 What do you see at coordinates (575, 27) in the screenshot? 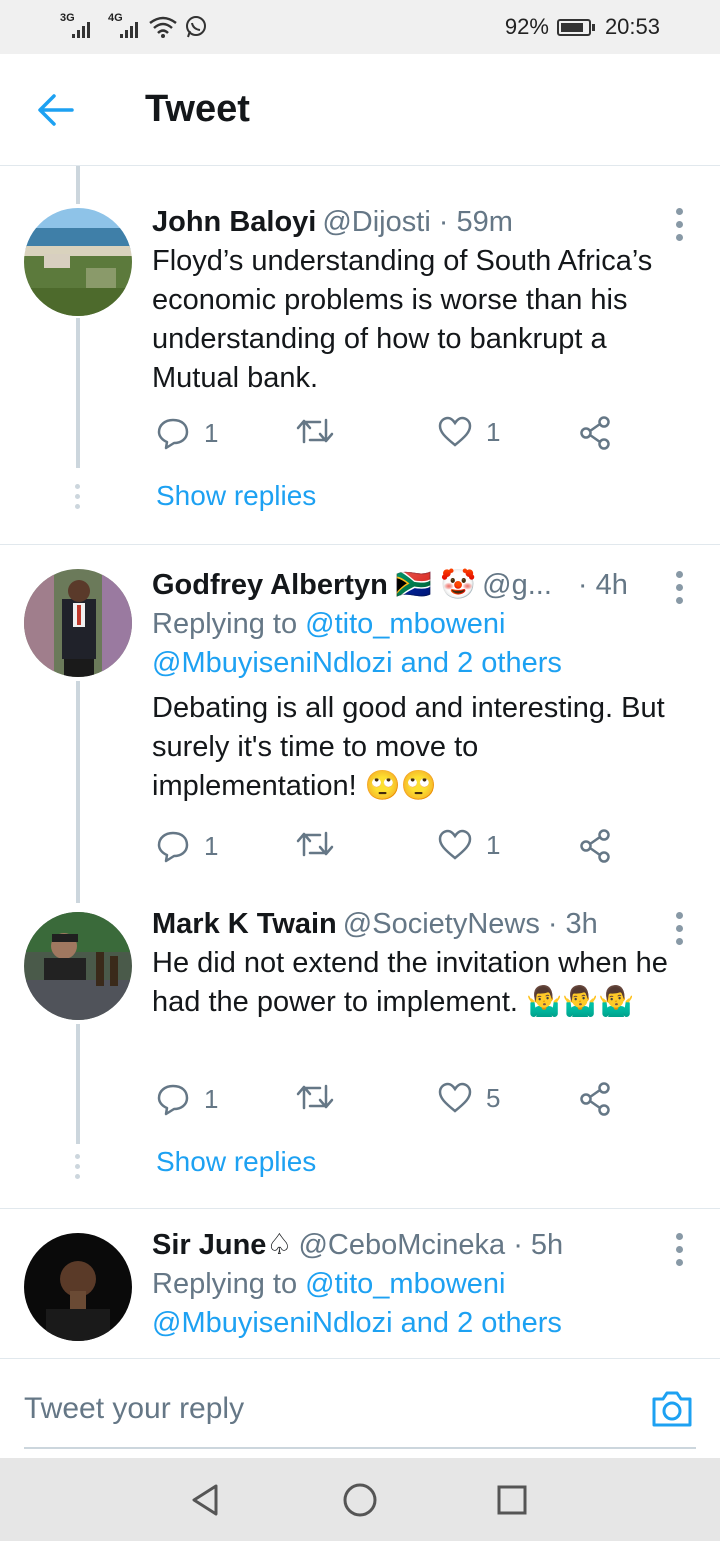
I see `battery-icon` at bounding box center [575, 27].